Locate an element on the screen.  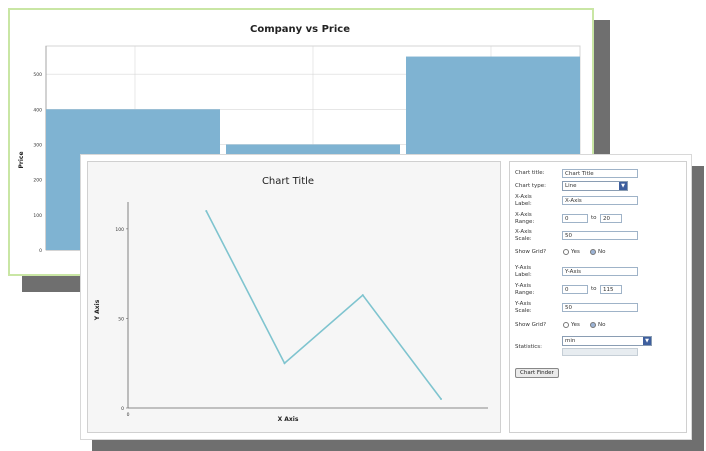
line-chart-ylabel: Y Axis is located at coordinates (97, 310).